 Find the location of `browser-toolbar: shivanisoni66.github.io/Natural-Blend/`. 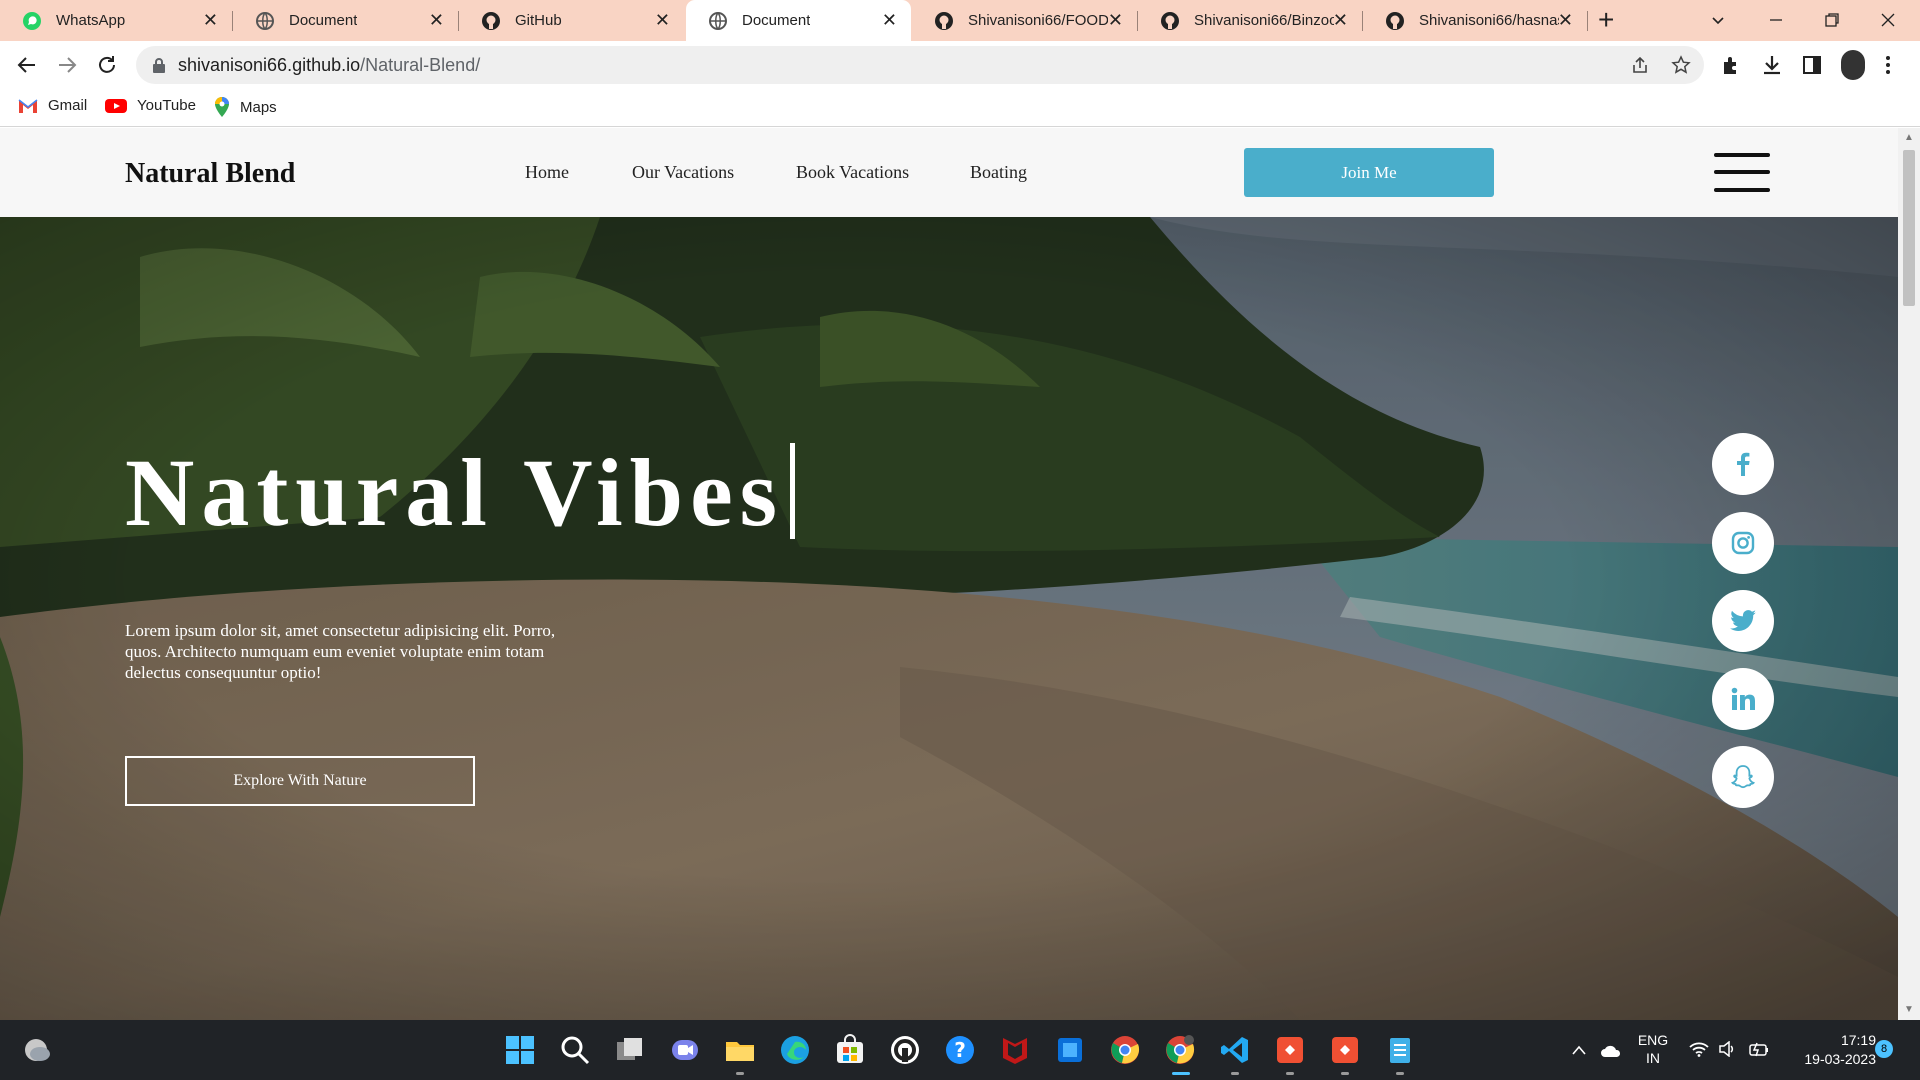

browser-toolbar: shivanisoni66.github.io/Natural-Blend/ is located at coordinates (960, 65).